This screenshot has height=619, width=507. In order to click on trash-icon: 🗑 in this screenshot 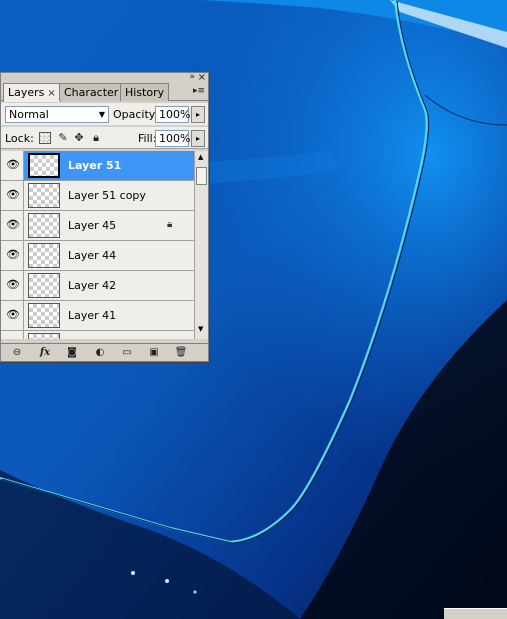, I will do `click(181, 353)`.